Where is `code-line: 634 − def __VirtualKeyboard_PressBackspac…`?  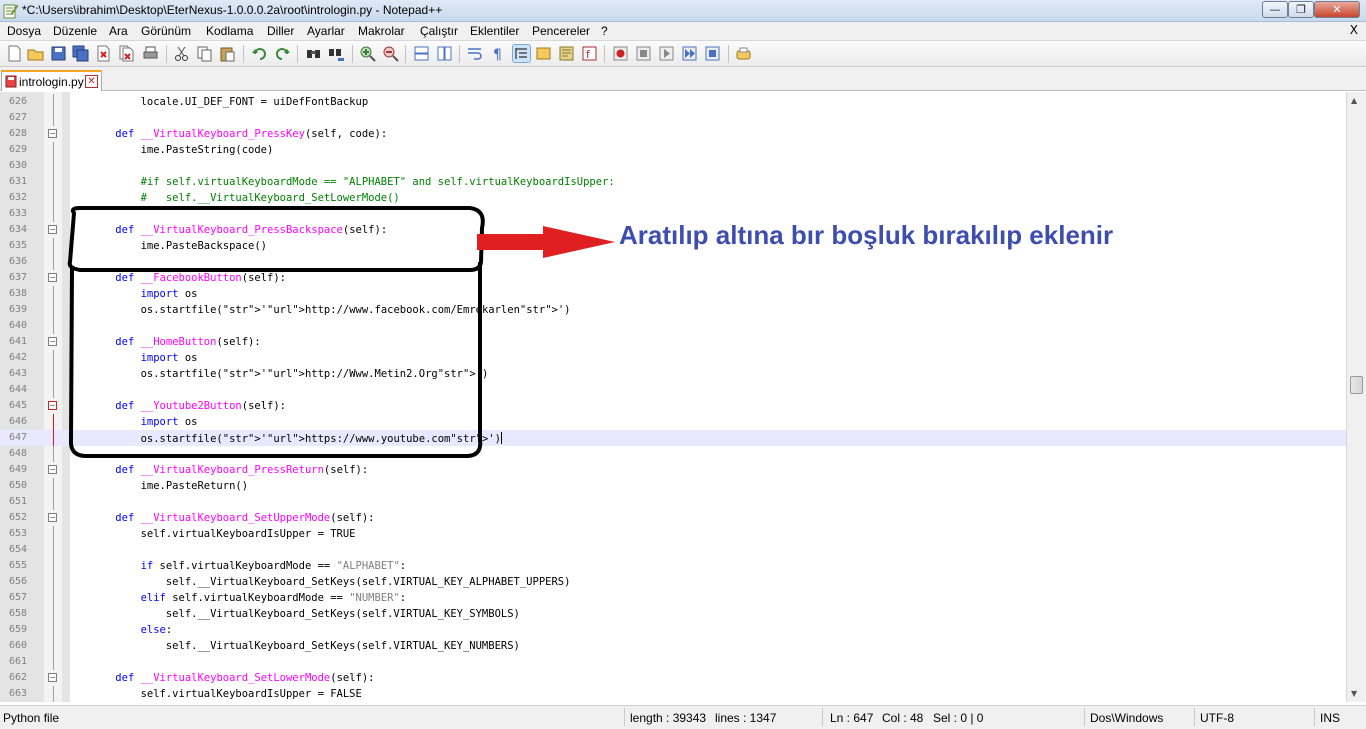
code-line: 634 − def __VirtualKeyboard_PressBackspac… is located at coordinates (673, 230).